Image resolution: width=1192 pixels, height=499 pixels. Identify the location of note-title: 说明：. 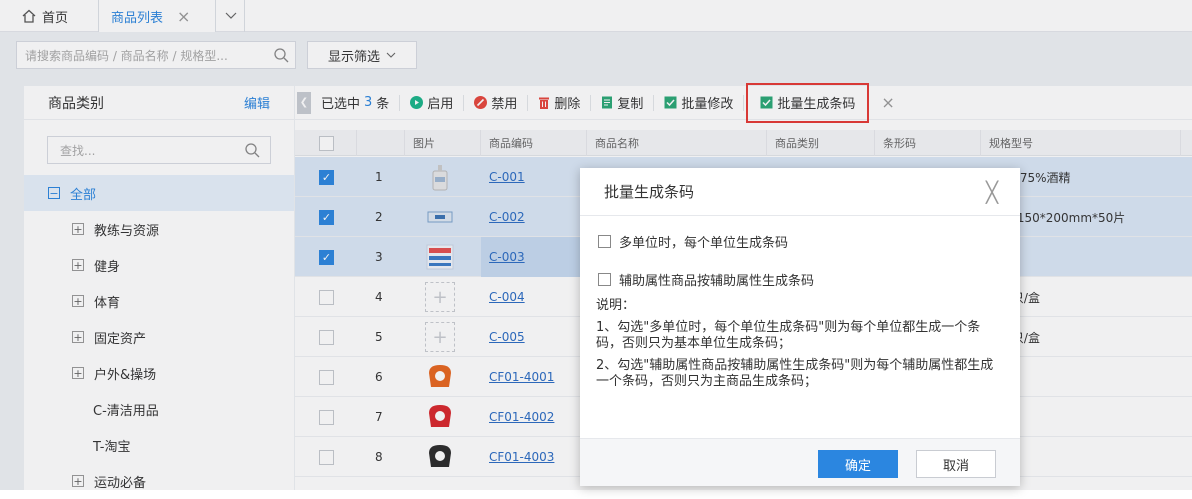
(616, 305).